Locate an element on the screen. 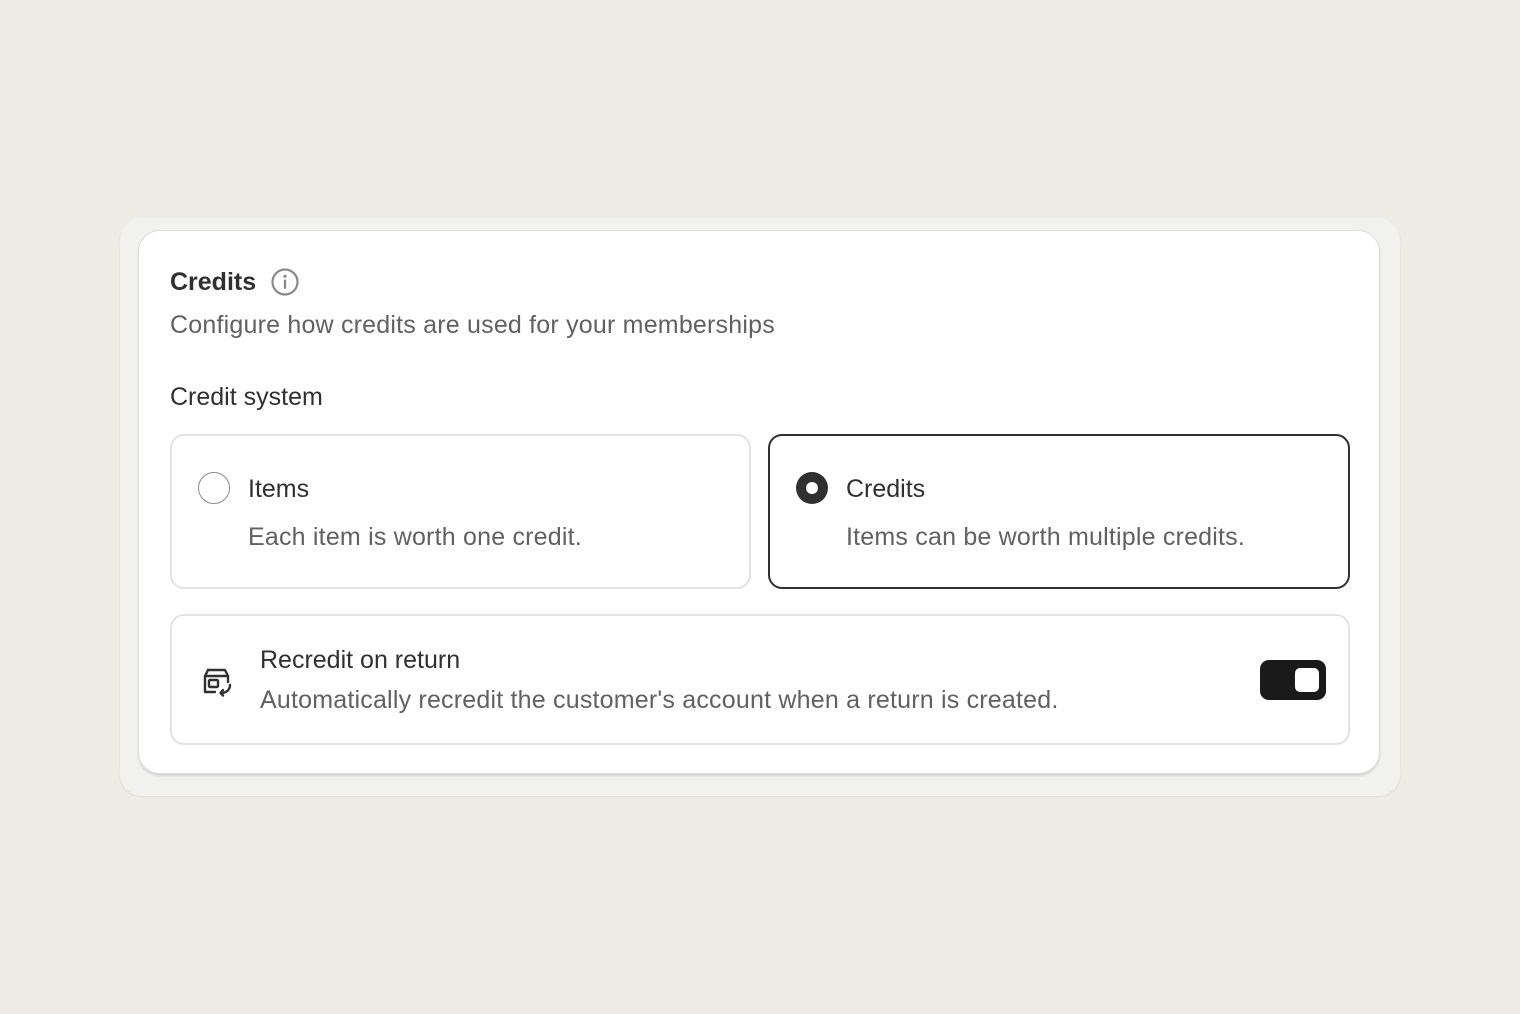  card-header: Credits is located at coordinates (235, 282).